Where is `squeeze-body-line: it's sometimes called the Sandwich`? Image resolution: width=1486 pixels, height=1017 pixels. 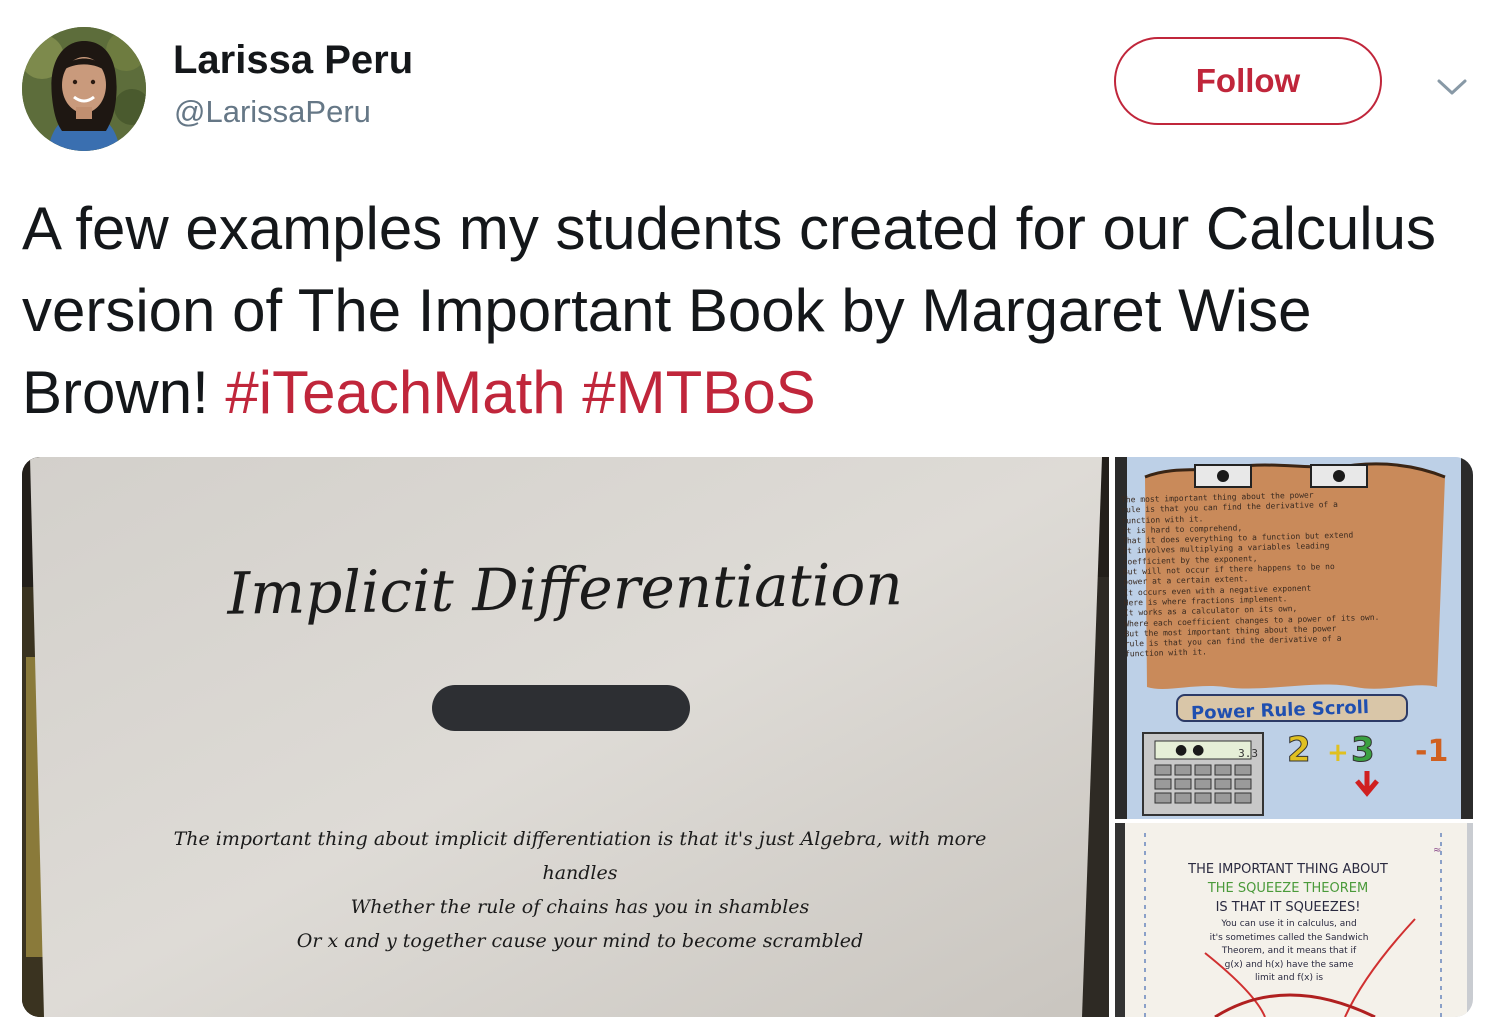
squeeze-body-line: it's sometimes called the Sandwich is located at coordinates (1289, 937).